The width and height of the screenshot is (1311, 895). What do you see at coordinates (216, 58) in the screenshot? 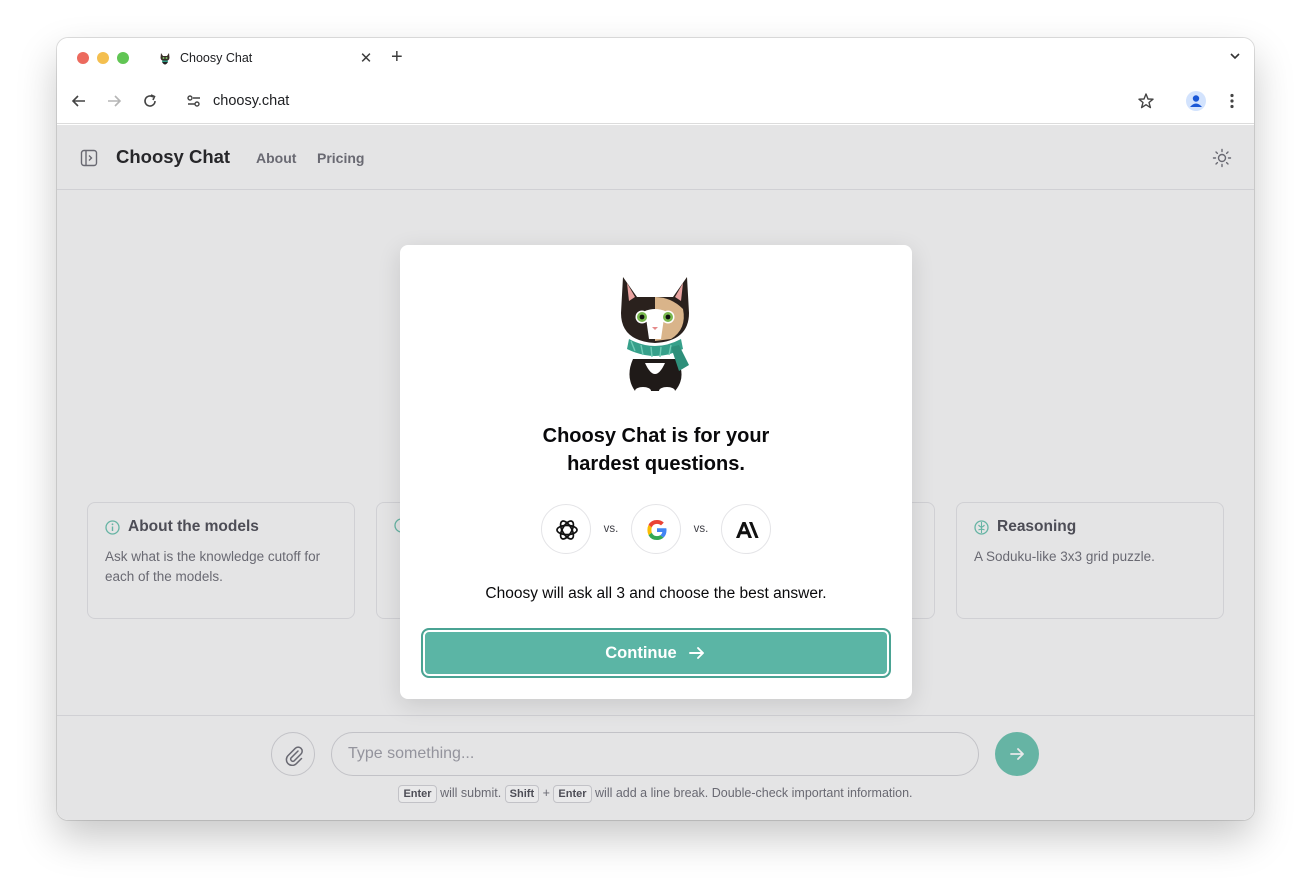
I see `tab-title: Choosy Chat` at bounding box center [216, 58].